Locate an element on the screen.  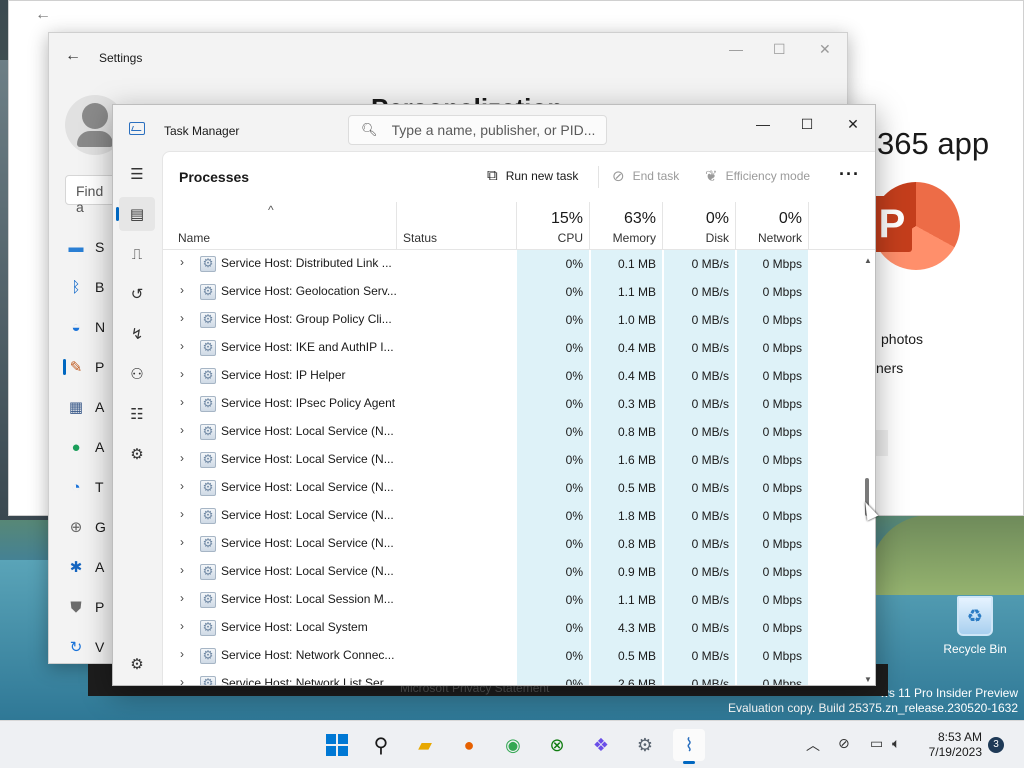
cpu-column-header: 15% CPU is located at coordinates (553, 226).